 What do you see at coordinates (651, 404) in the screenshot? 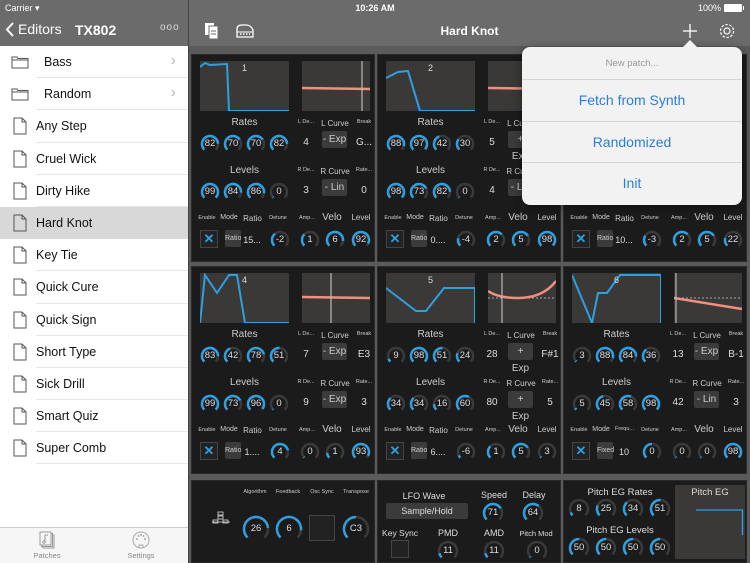
I see `level-knob-4: 98` at bounding box center [651, 404].